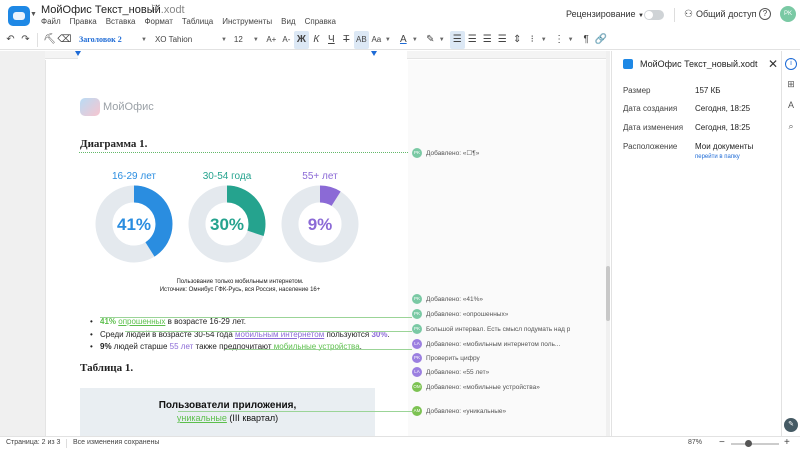 The width and height of the screenshot is (800, 450). I want to click on text-style-icon: A, so click(791, 105).